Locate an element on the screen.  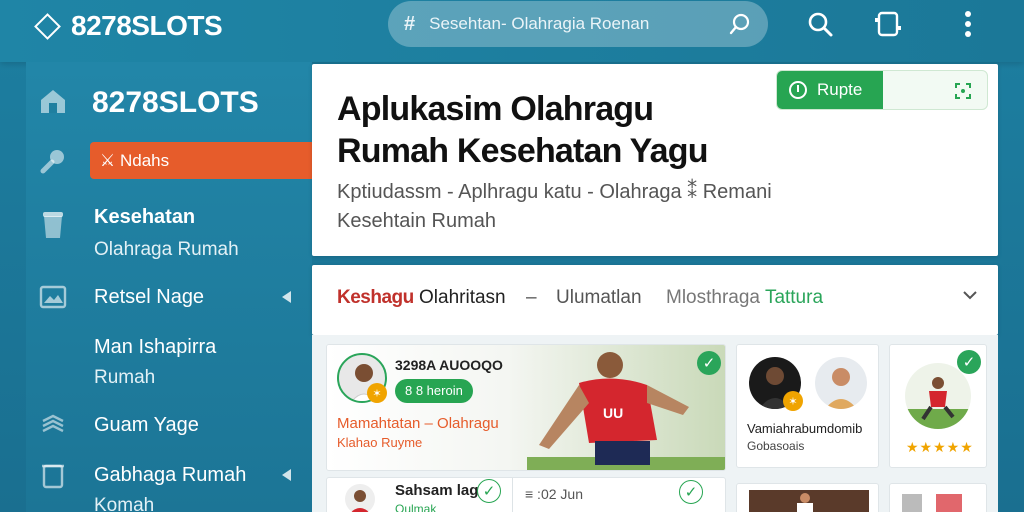
top-bar: 8278SLOTS # Sesehtan- Olahragia Roenan is located at coordinates (512, 31).